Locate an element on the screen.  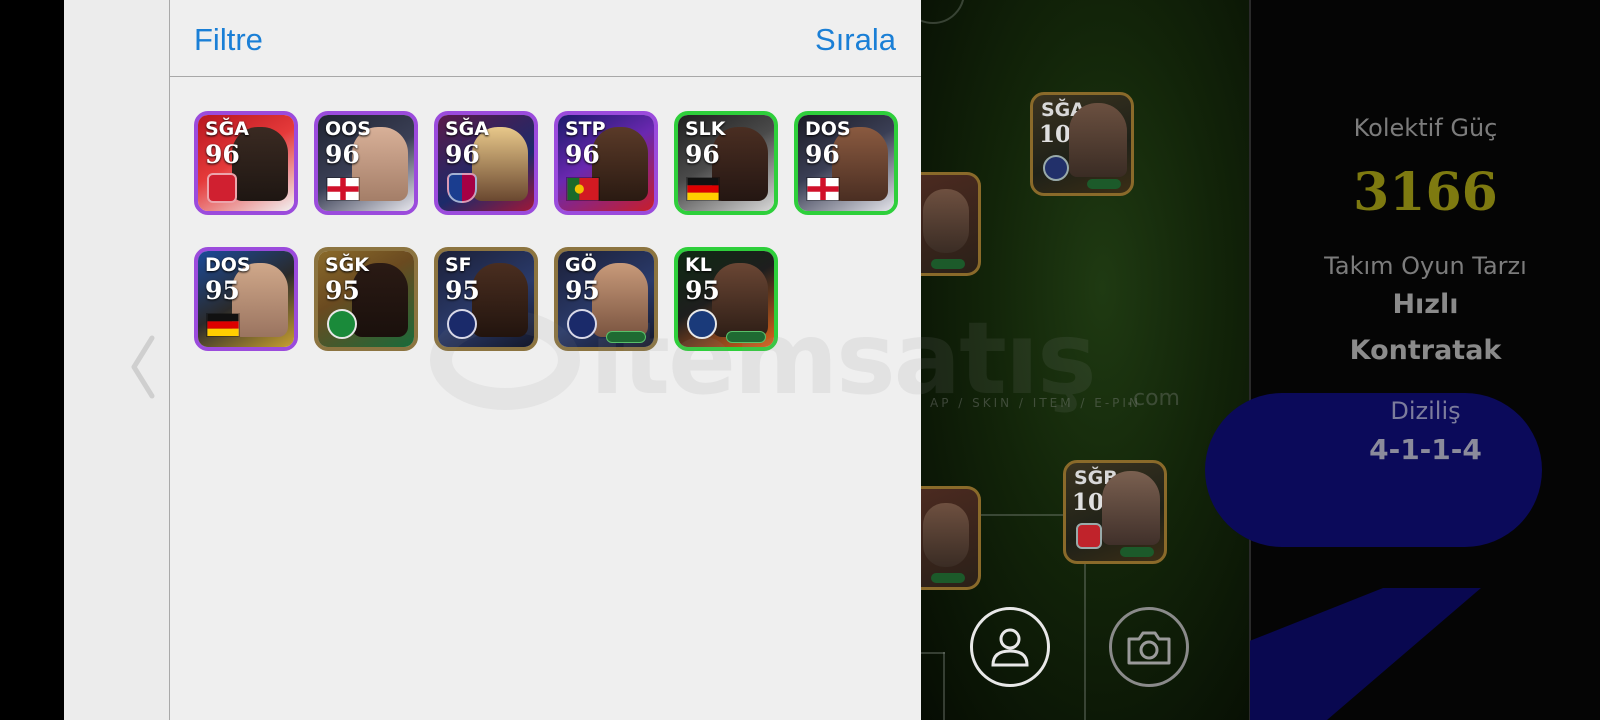
reserve-player-card: OOS 96 is located at coordinates (366, 163).